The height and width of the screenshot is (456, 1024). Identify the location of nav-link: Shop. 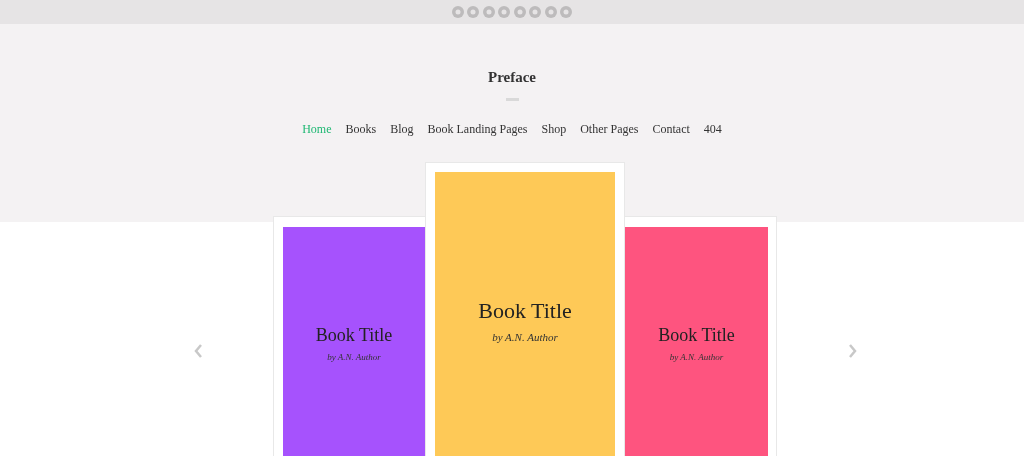
(554, 128).